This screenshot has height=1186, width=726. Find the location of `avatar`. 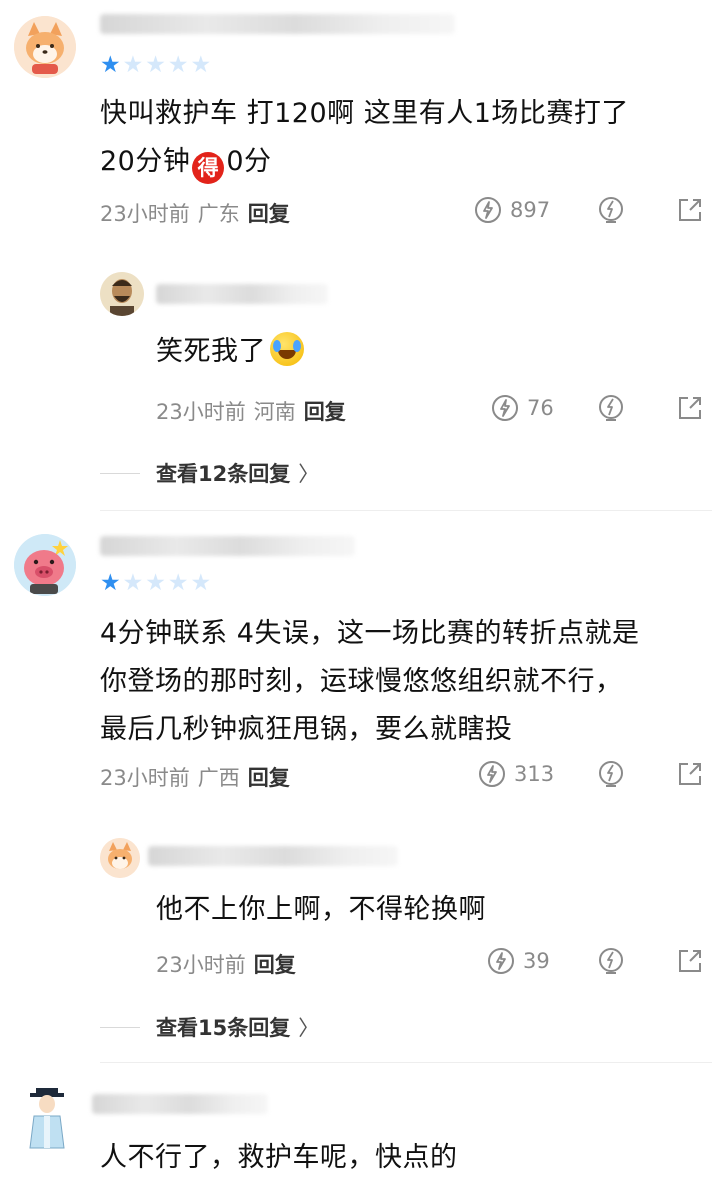

avatar is located at coordinates (47, 1118).